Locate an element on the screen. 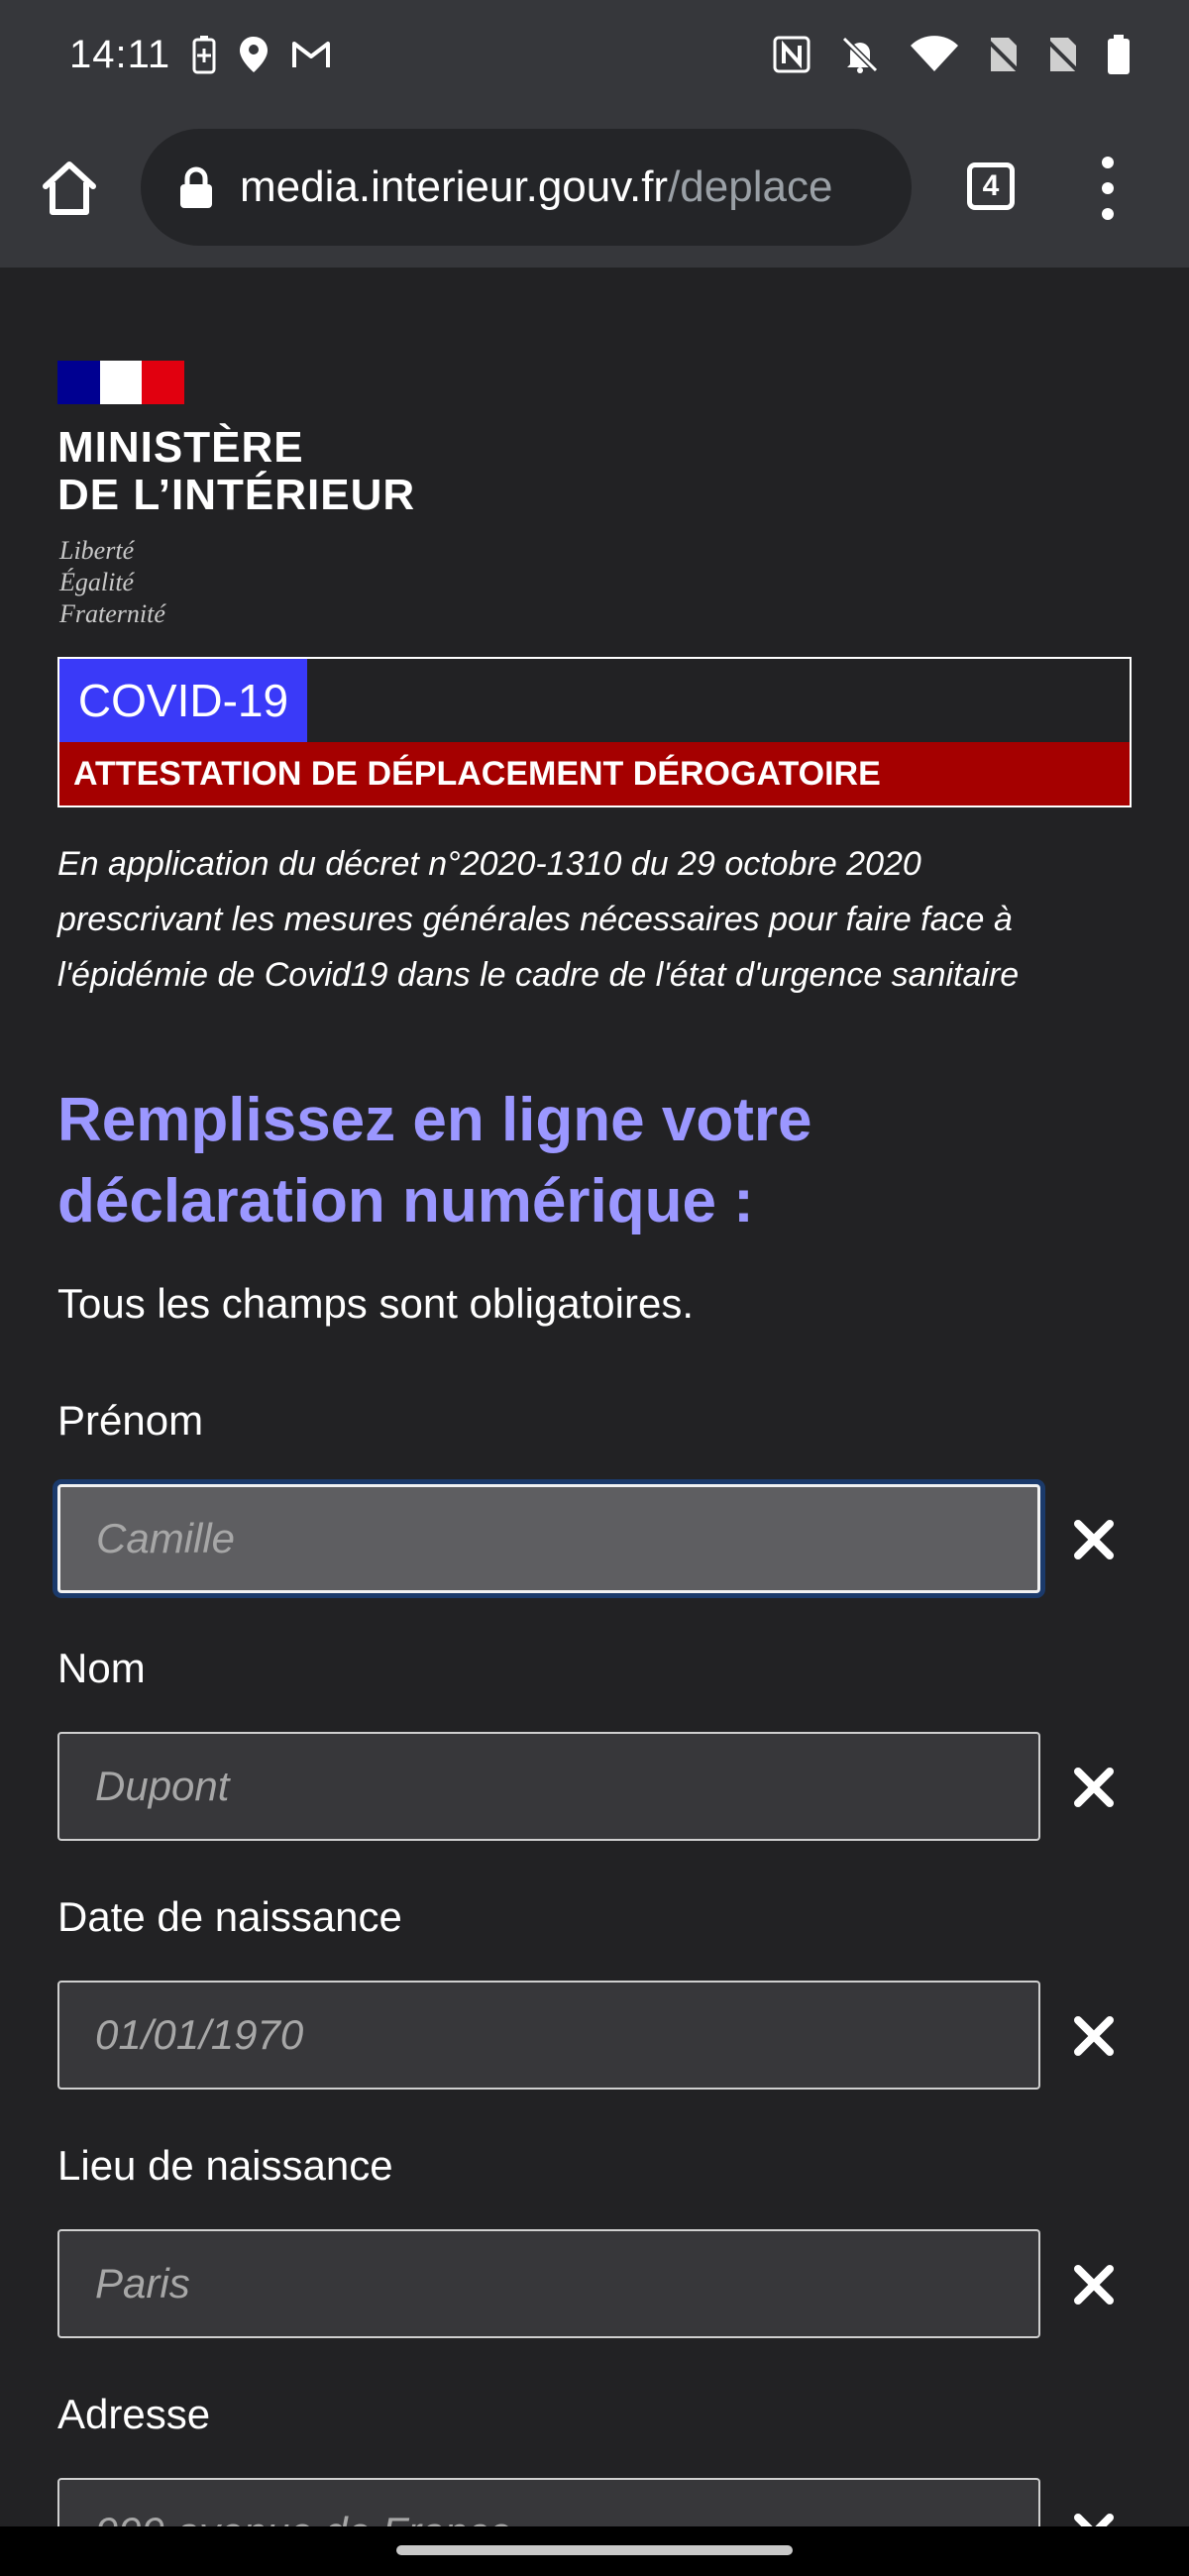 This screenshot has width=1189, height=2576. ministry-line2: DE L’INTÉRIEUR is located at coordinates (237, 495).